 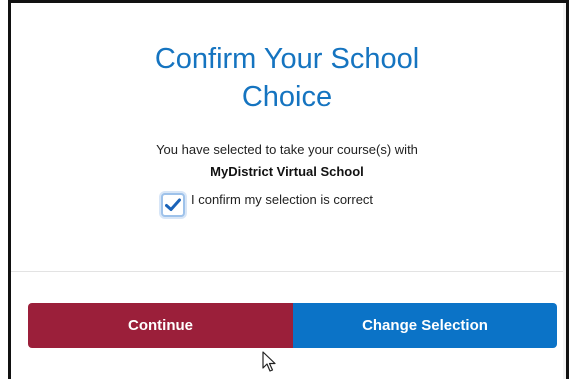 I want to click on confirm-selection-label: I confirm my selection is correct, so click(x=282, y=199).